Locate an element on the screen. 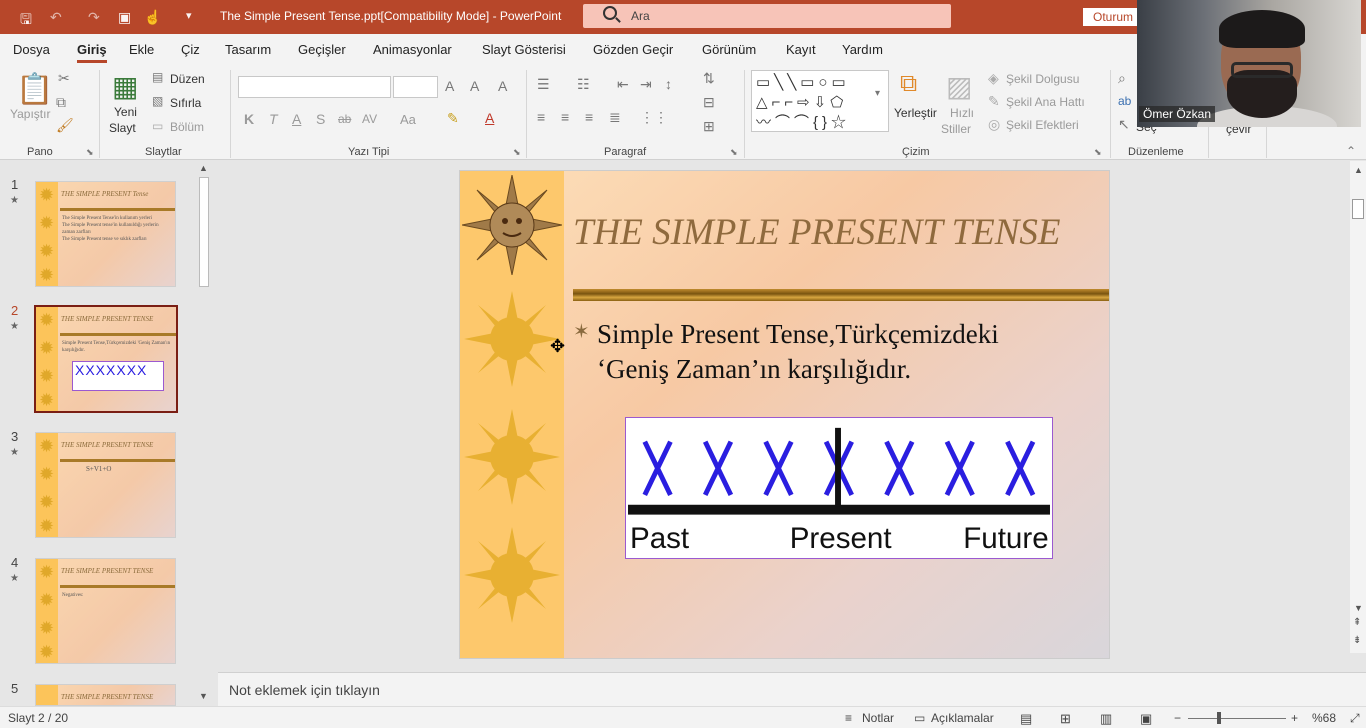 This screenshot has height=728, width=1366. italic-button: T is located at coordinates (273, 119).